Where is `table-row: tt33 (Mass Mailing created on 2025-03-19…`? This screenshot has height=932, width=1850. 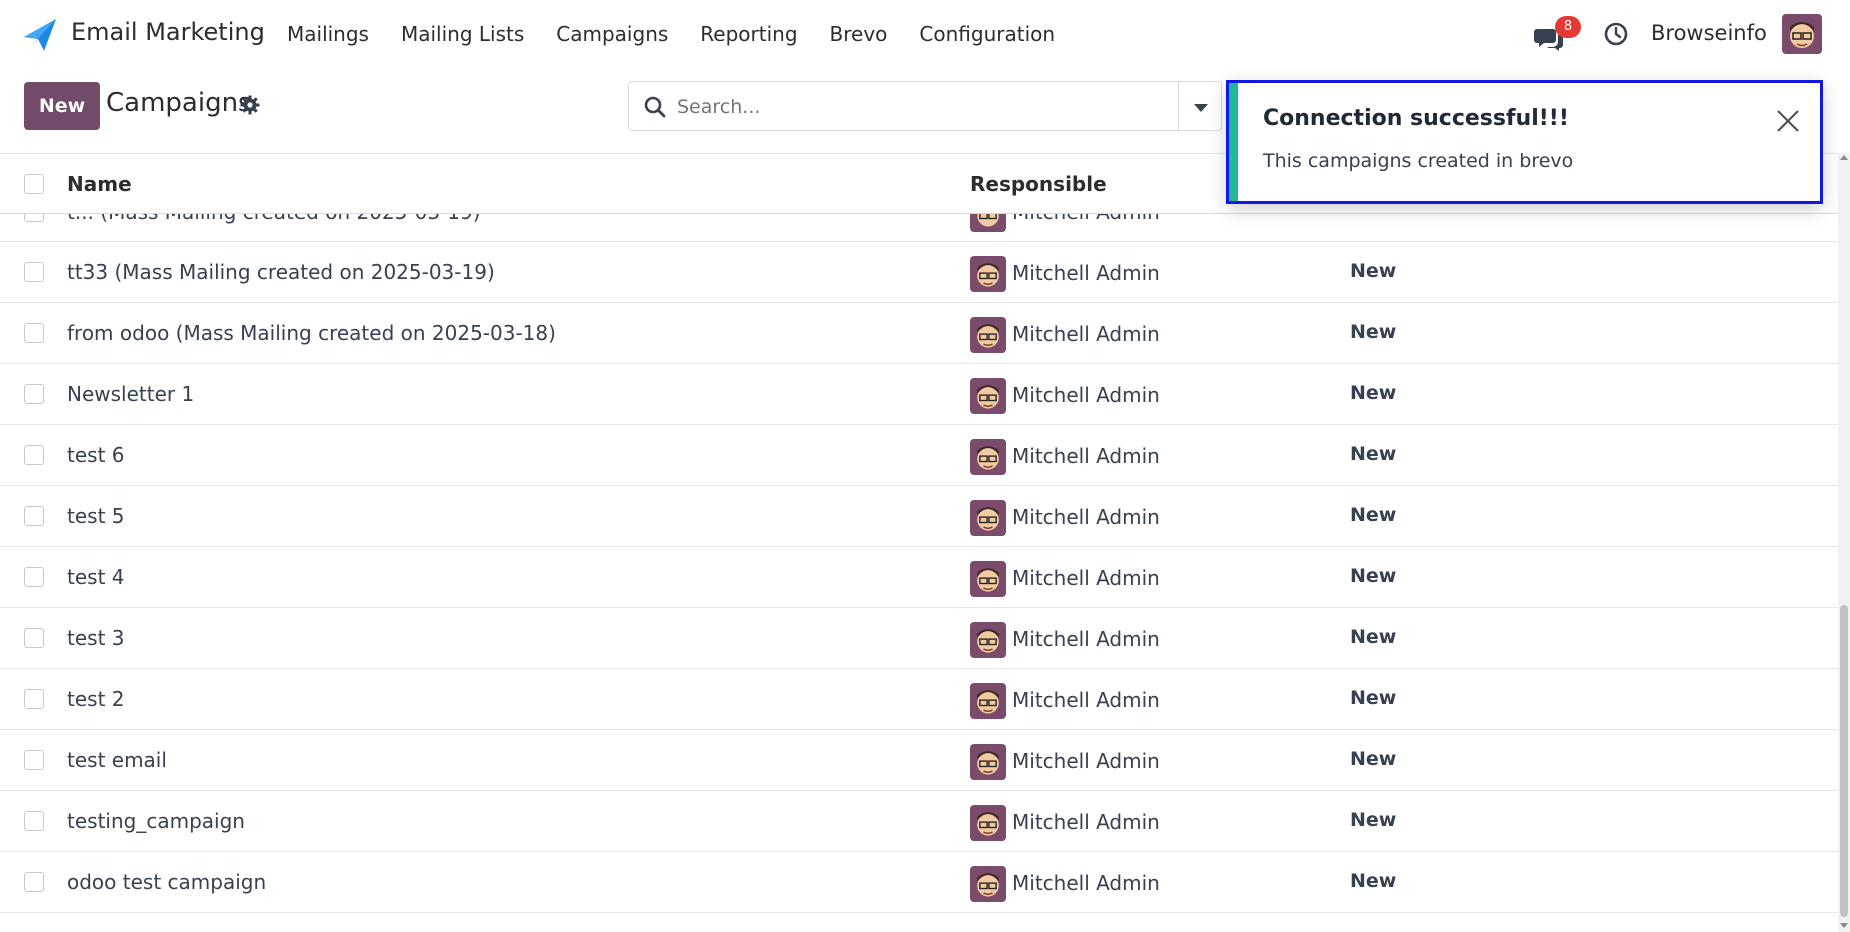
table-row: tt33 (Mass Mailing created on 2025-03-19… is located at coordinates (919, 272).